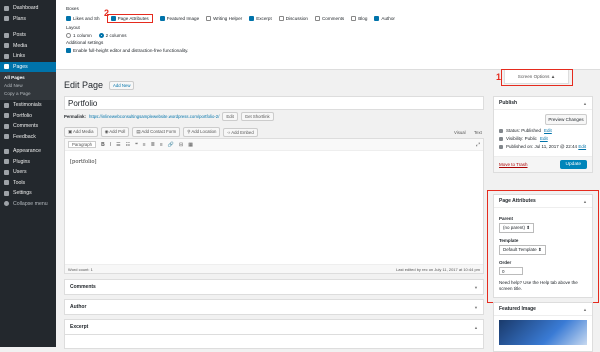 The image size is (600, 352). Describe the element at coordinates (6, 116) in the screenshot. I see `portfolio-icon` at that location.